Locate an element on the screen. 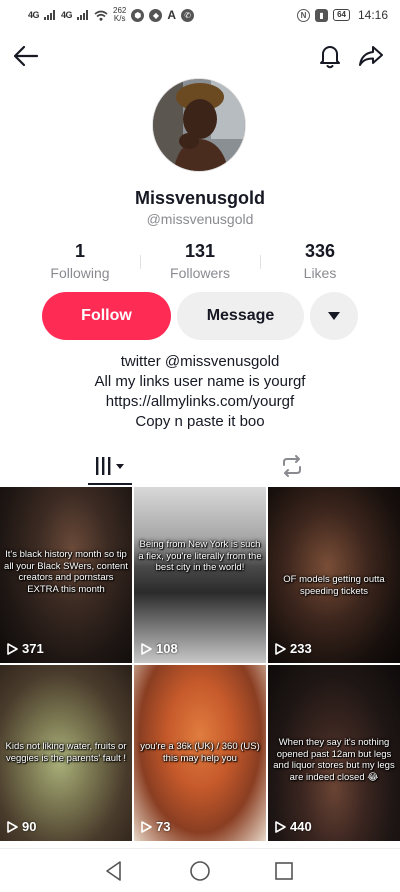 The width and height of the screenshot is (400, 892). username: @missvenusgold is located at coordinates (200, 219).